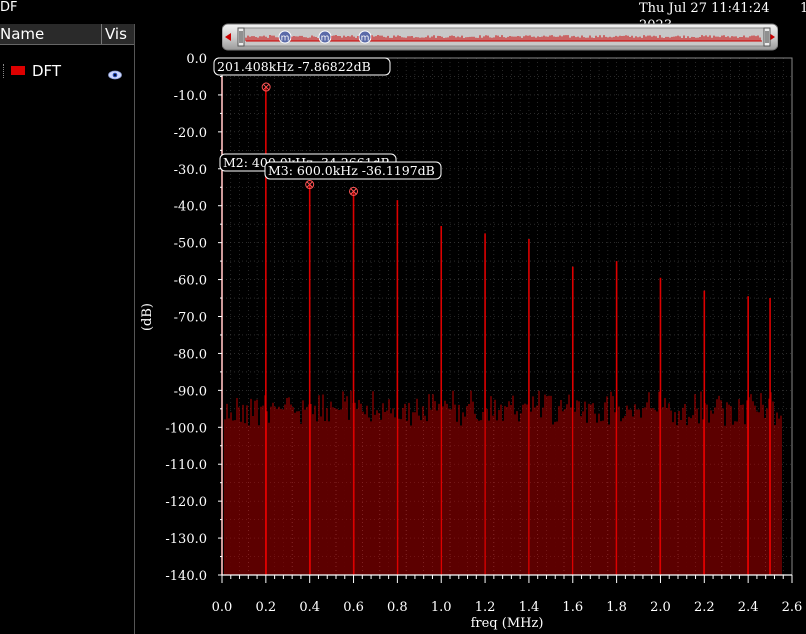 The height and width of the screenshot is (634, 806). What do you see at coordinates (190, 133) in the screenshot?
I see `y-tick-label: -20.0` at bounding box center [190, 133].